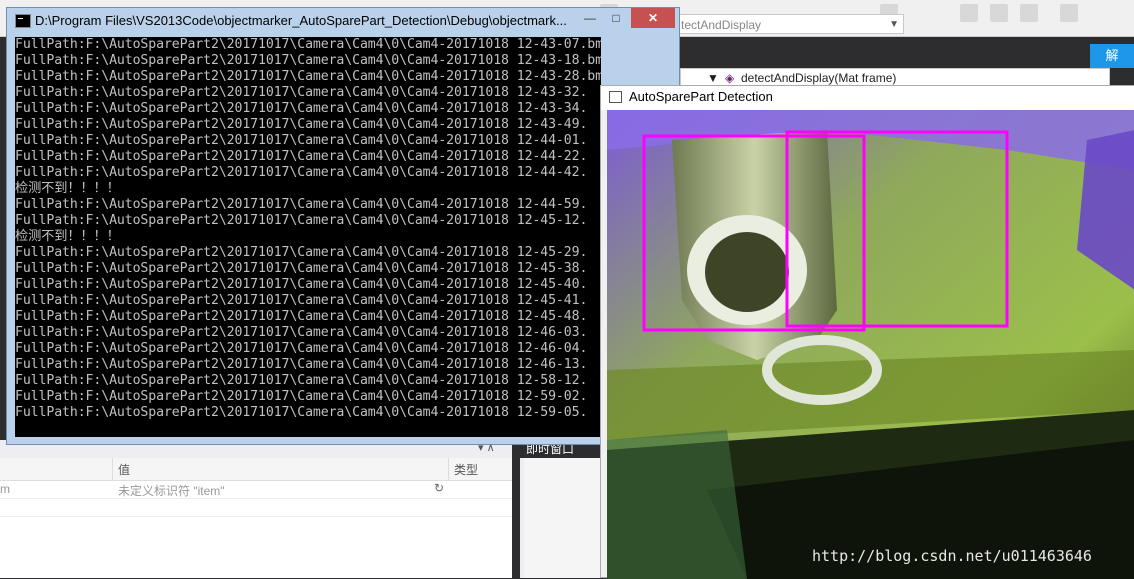 This screenshot has height=579, width=1134. I want to click on table-row: m 未定义标识符 "item" ↻, so click(256, 489).